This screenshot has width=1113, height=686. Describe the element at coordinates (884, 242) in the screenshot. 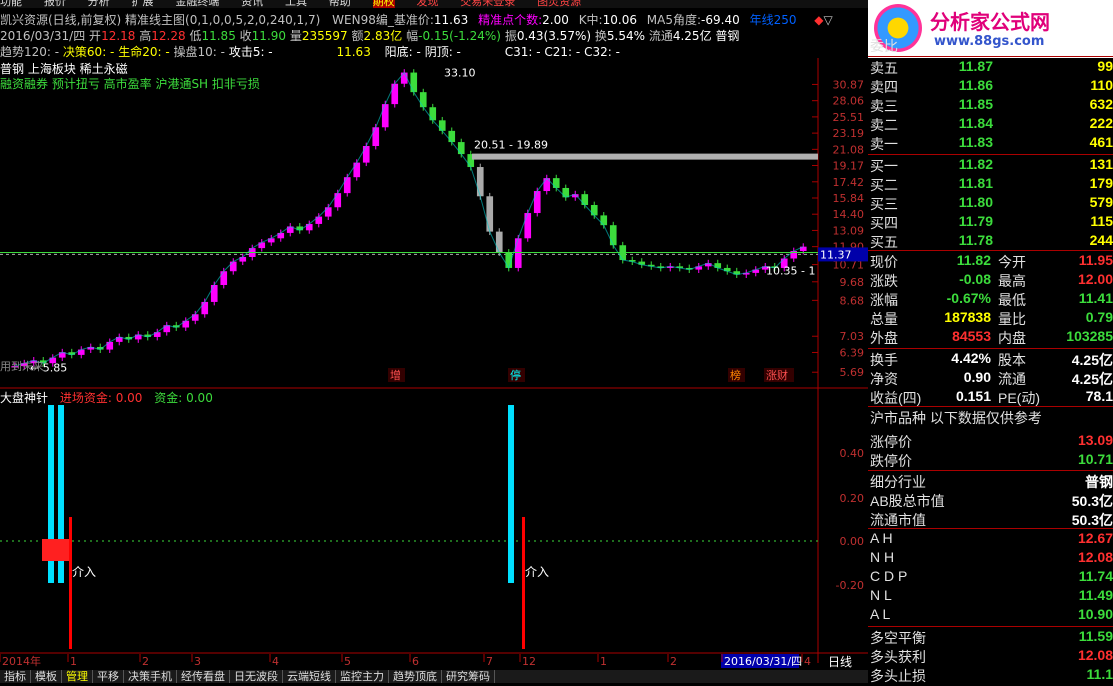

I see `buy-label: 买五` at that location.